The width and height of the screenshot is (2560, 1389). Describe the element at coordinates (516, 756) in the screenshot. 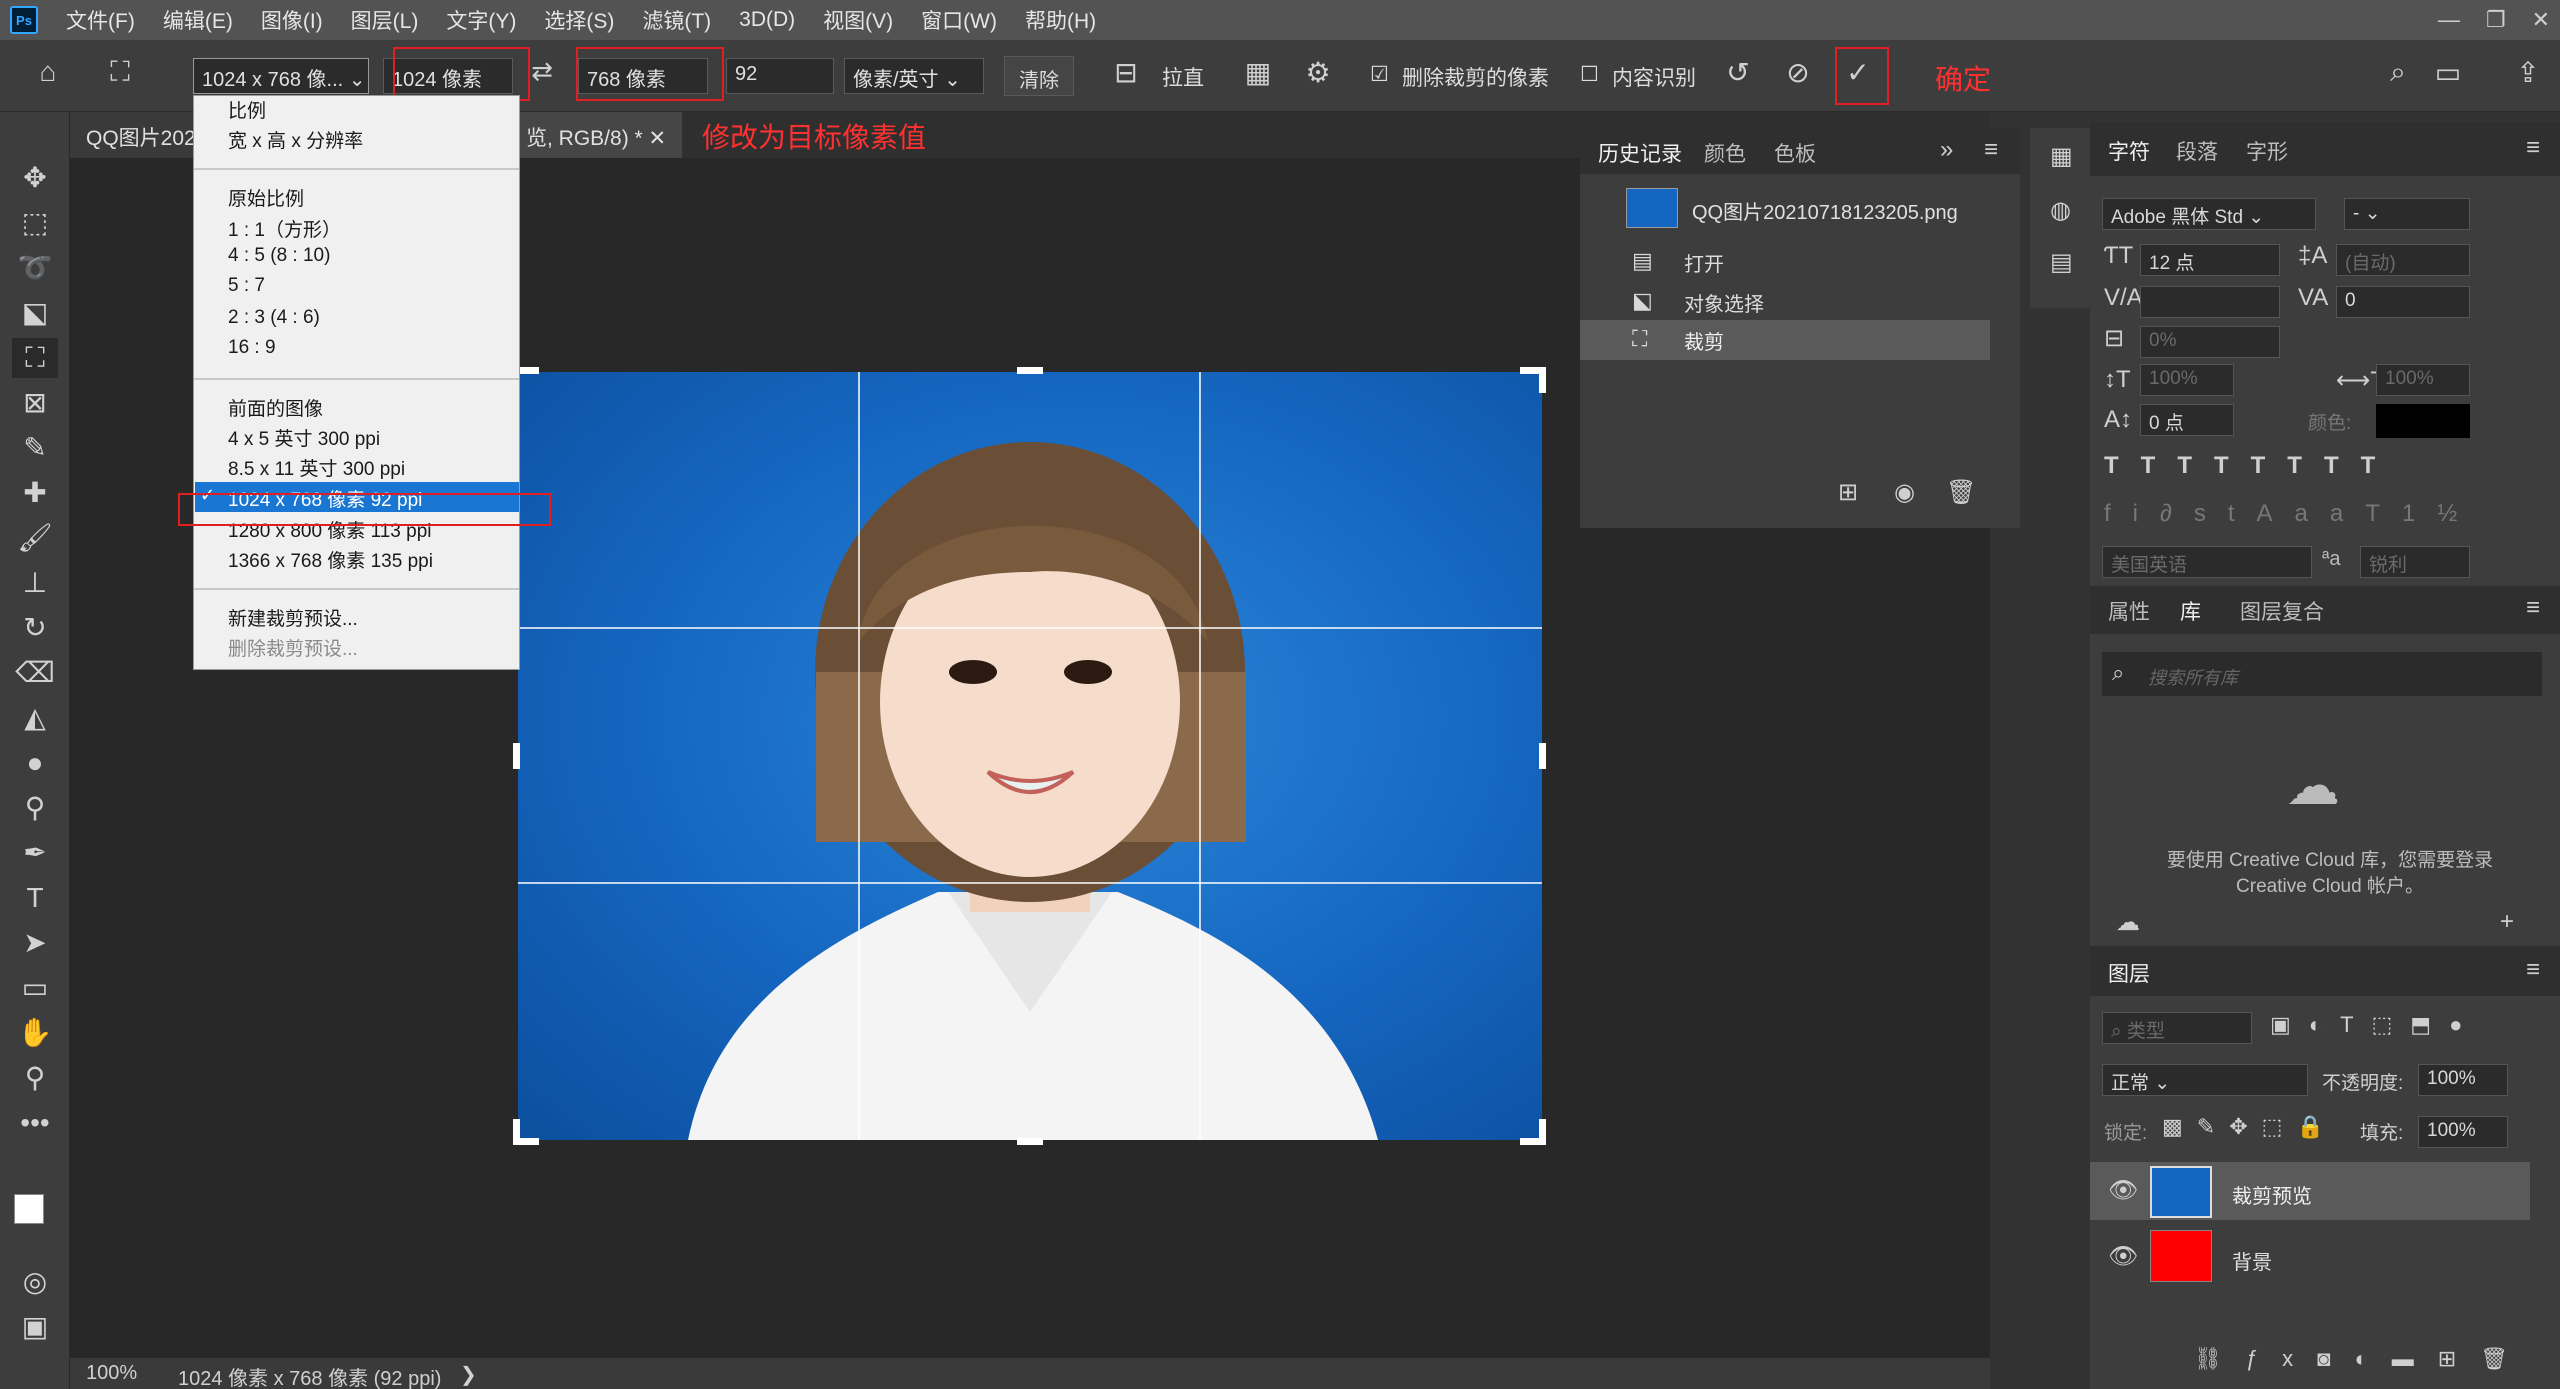

I see `crop-handle-left` at that location.